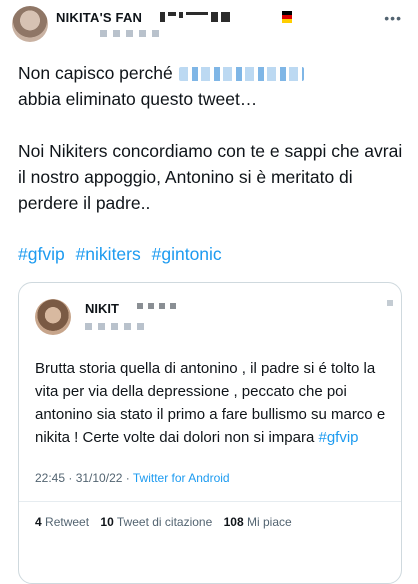  I want to click on like-count: 108 Mi piace, so click(258, 522).